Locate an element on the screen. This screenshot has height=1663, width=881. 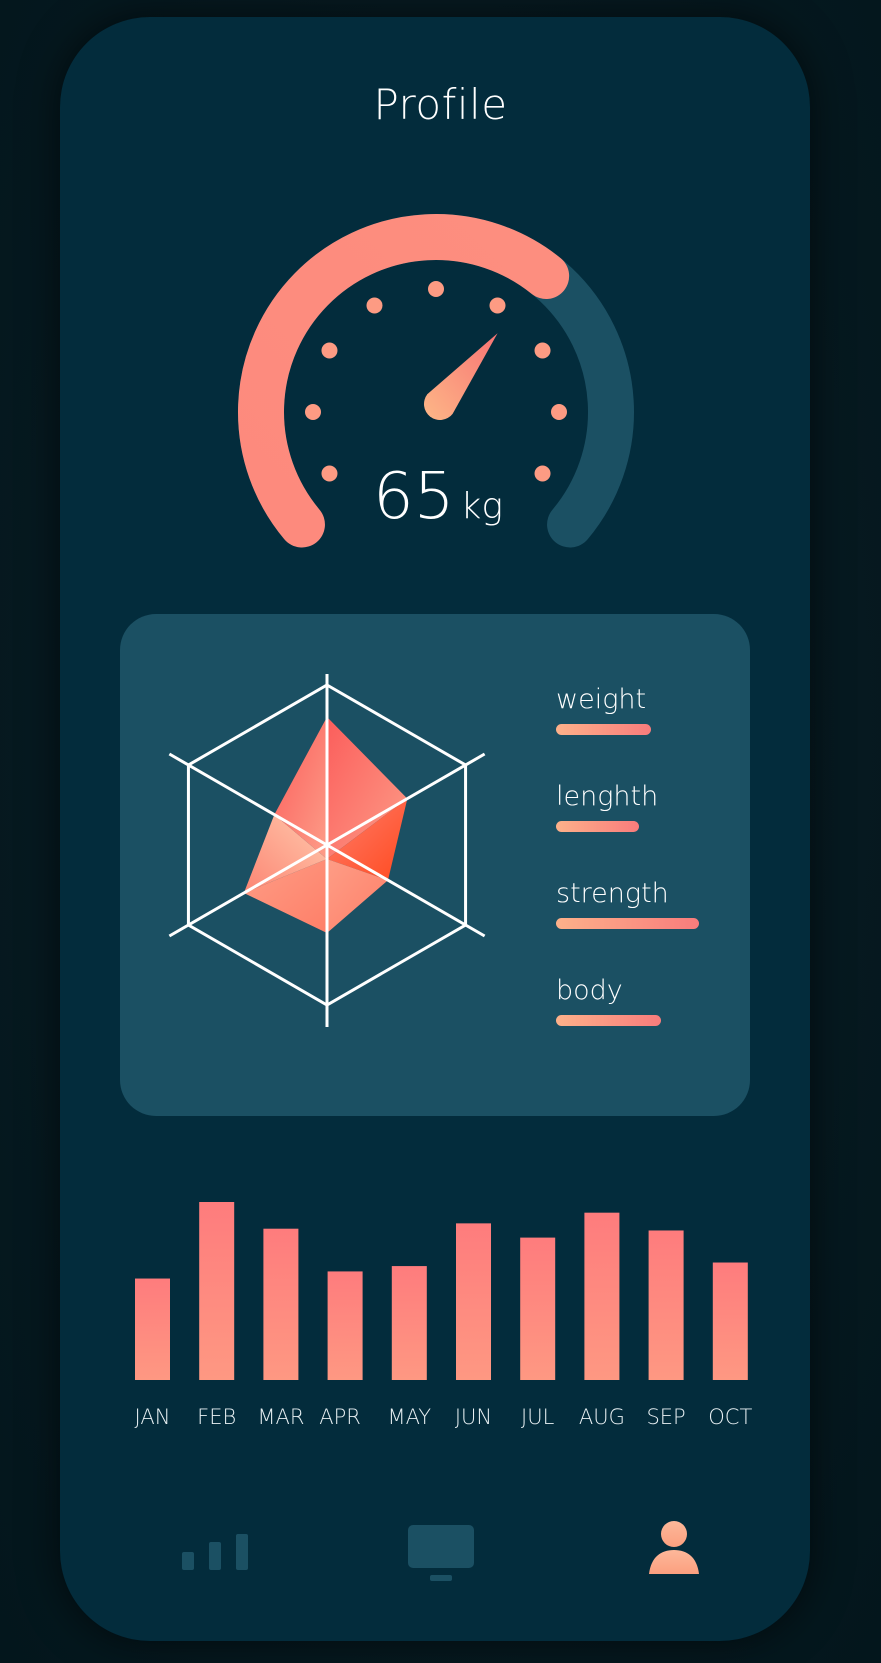
user-icon is located at coordinates (674, 1547).